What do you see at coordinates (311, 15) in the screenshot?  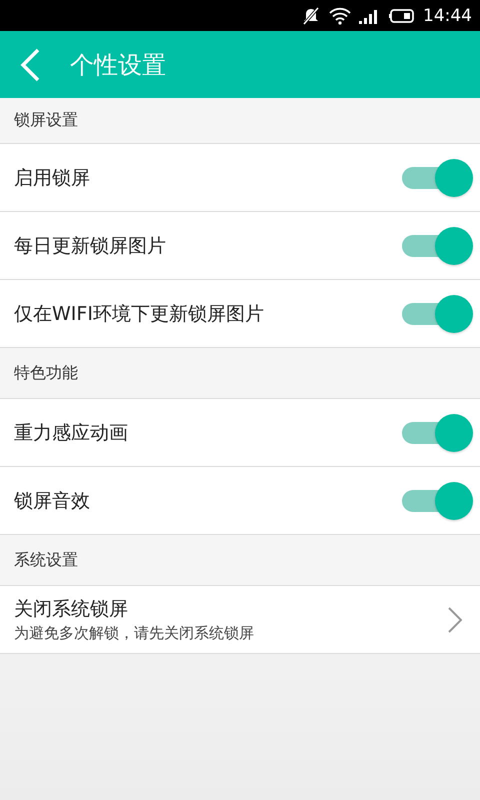 I see `notifications-off-icon` at bounding box center [311, 15].